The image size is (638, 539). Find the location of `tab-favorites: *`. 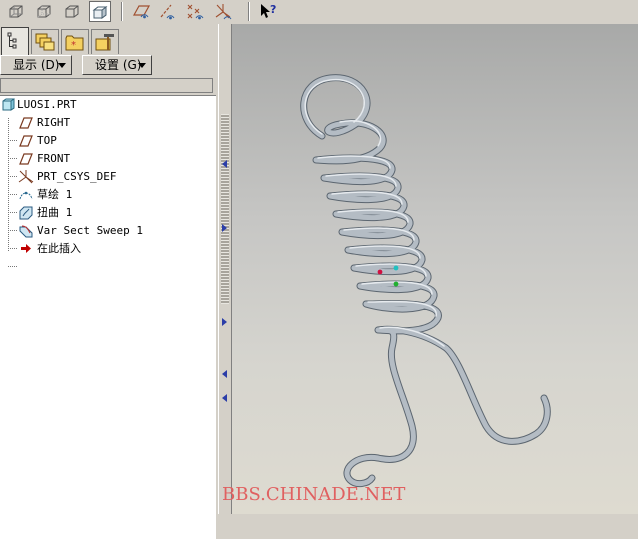

tab-favorites: * is located at coordinates (75, 41).